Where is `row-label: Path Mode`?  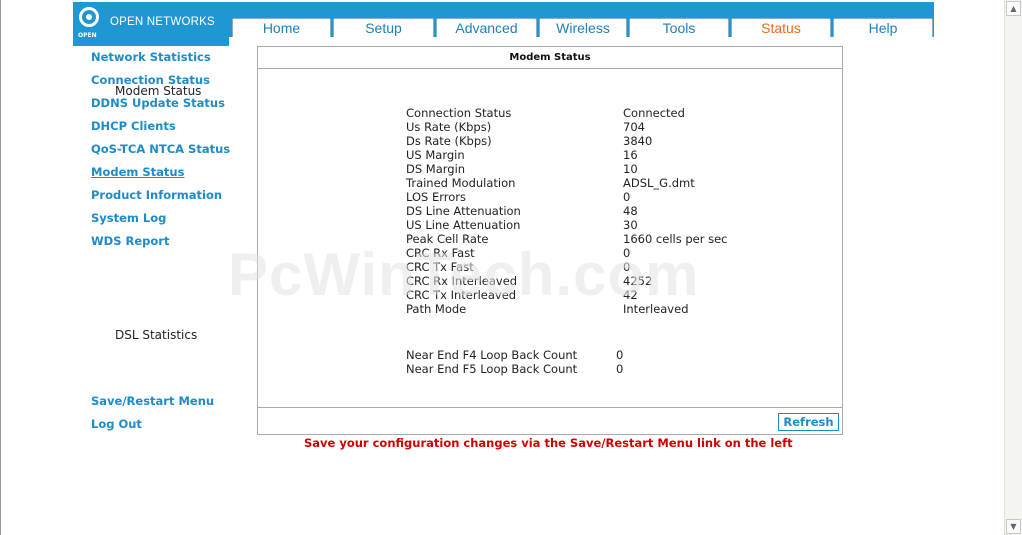 row-label: Path Mode is located at coordinates (436, 309).